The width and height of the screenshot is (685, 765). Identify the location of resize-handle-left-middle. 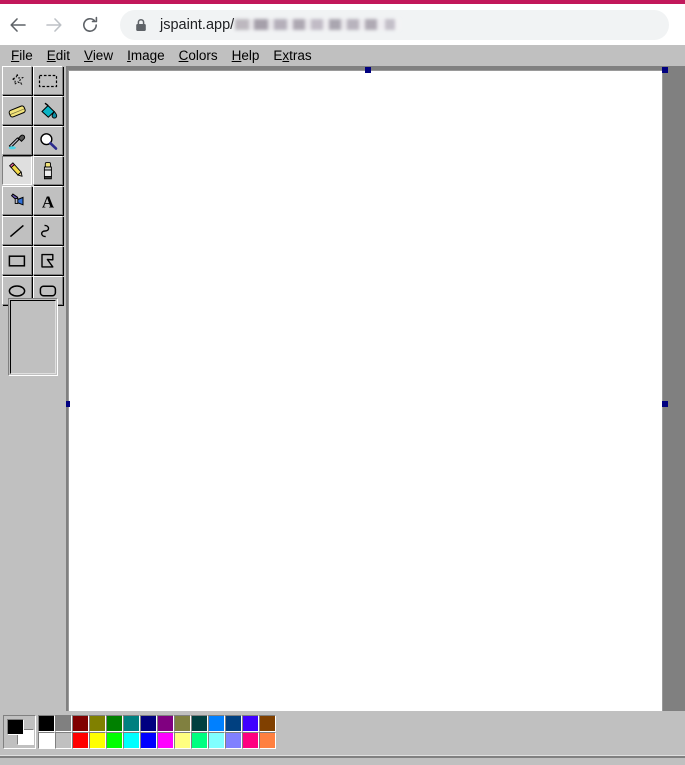
(68, 404).